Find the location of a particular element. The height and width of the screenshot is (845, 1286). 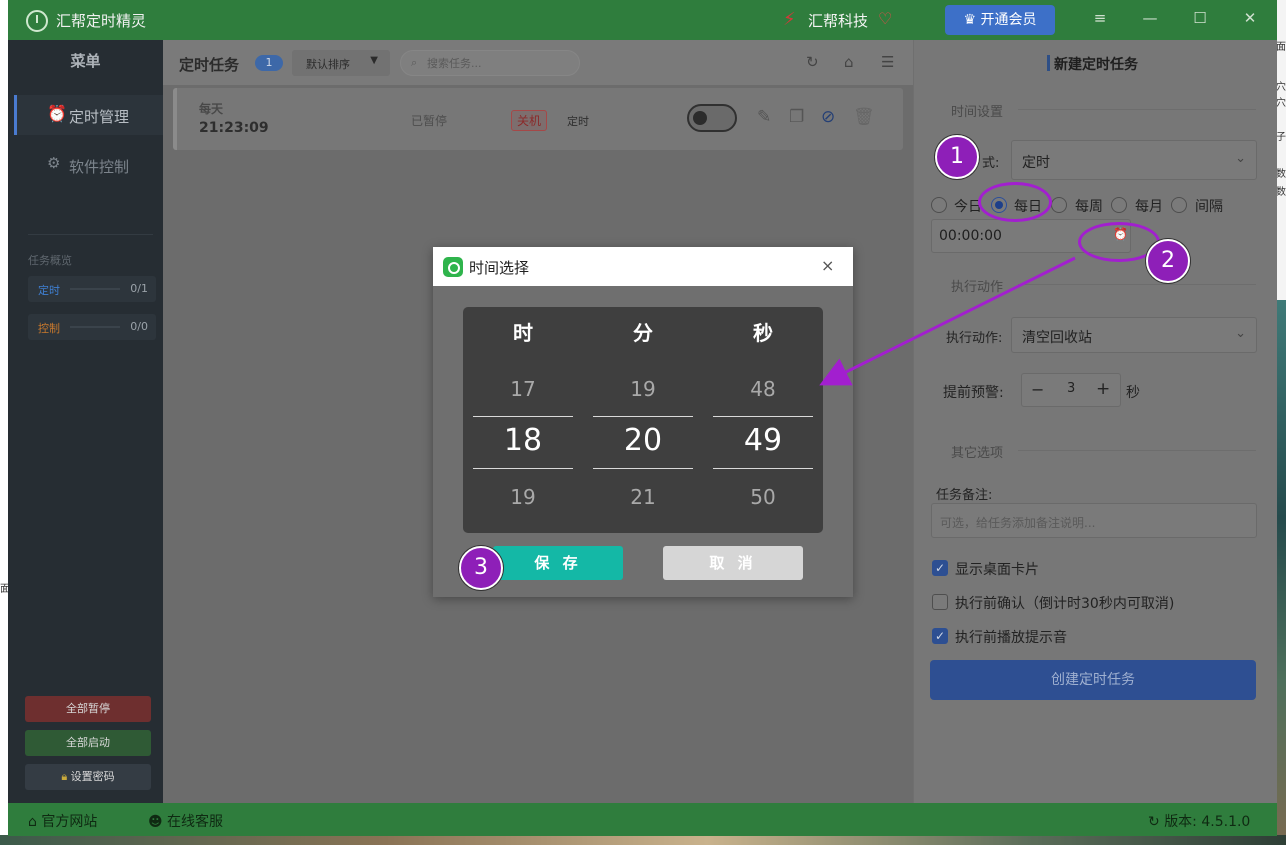

annotation-badge-2: 2 is located at coordinates (1168, 261).